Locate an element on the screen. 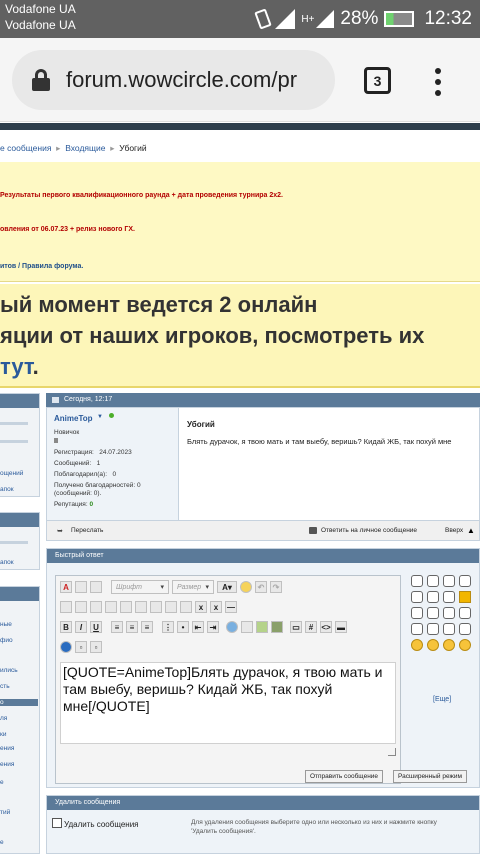 The height and width of the screenshot is (854, 480). redo-icon: ↷ is located at coordinates (276, 587).